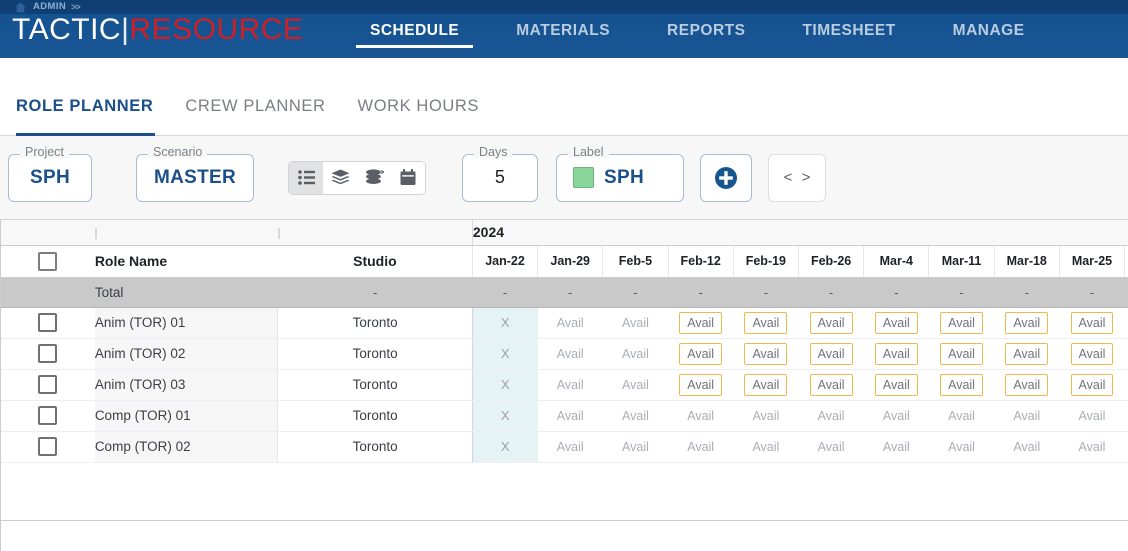  Describe the element at coordinates (1026, 261) in the screenshot. I see `header-date-8: Mar-18` at that location.